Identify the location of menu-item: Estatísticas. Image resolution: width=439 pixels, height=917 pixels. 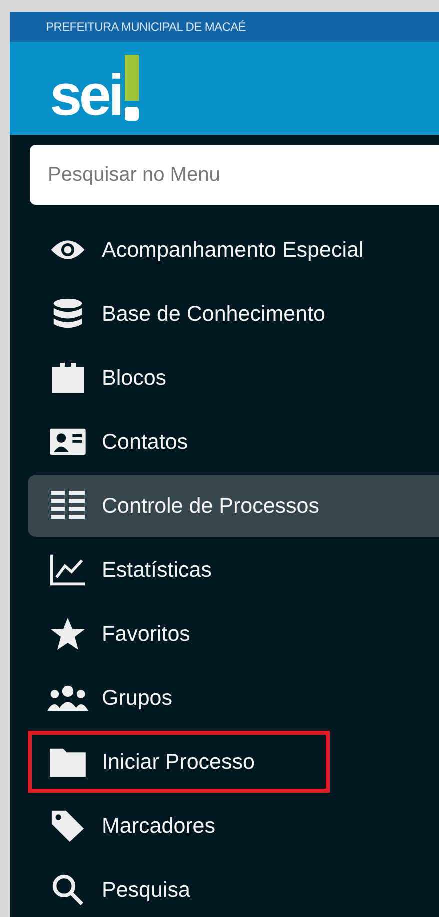
(233, 570).